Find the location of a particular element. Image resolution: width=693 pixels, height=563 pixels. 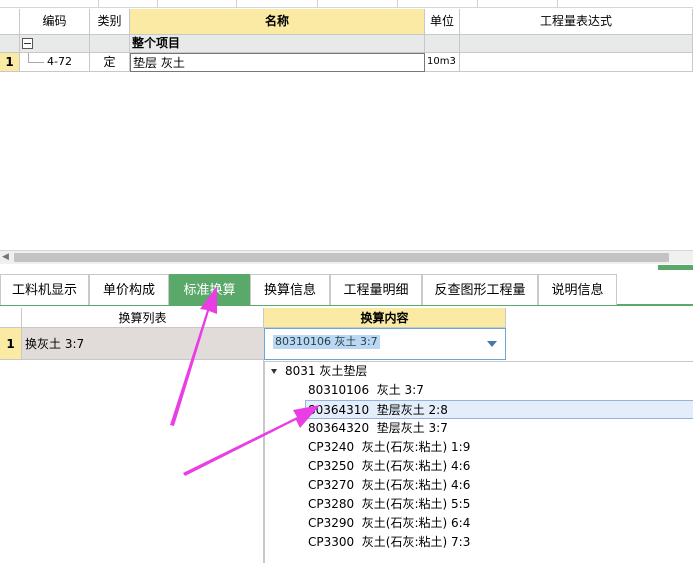

dropdown-option: CP3250 灰土(石灰:粘土) 4:6 is located at coordinates (389, 466).